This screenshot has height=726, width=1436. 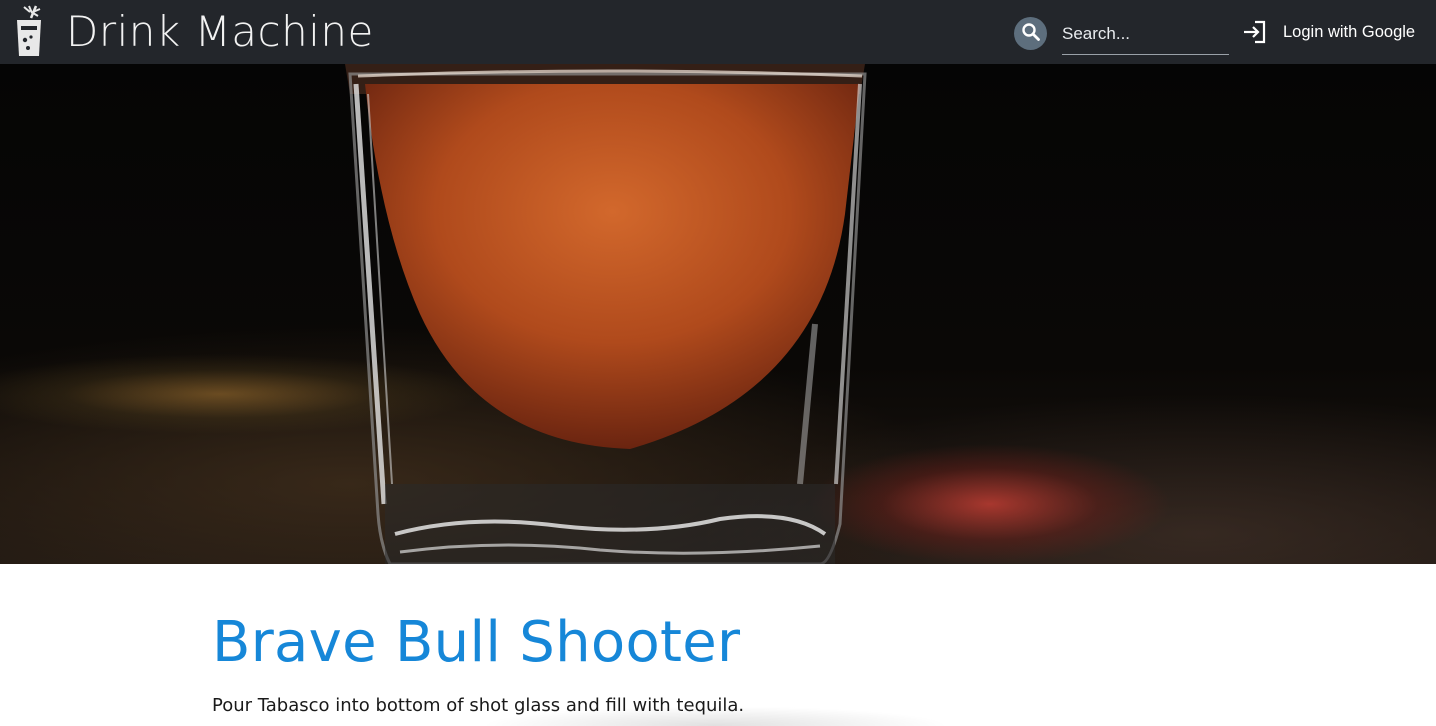 What do you see at coordinates (29, 31) in the screenshot?
I see `cocktail-glass-icon` at bounding box center [29, 31].